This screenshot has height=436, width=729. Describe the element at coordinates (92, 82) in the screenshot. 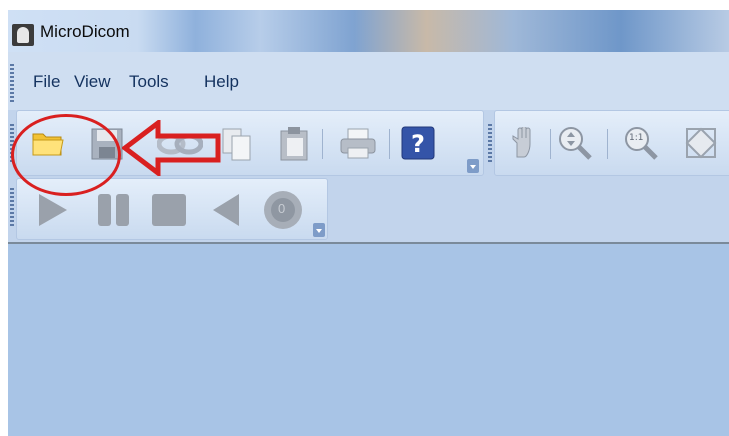

I see `menu-view: View` at that location.